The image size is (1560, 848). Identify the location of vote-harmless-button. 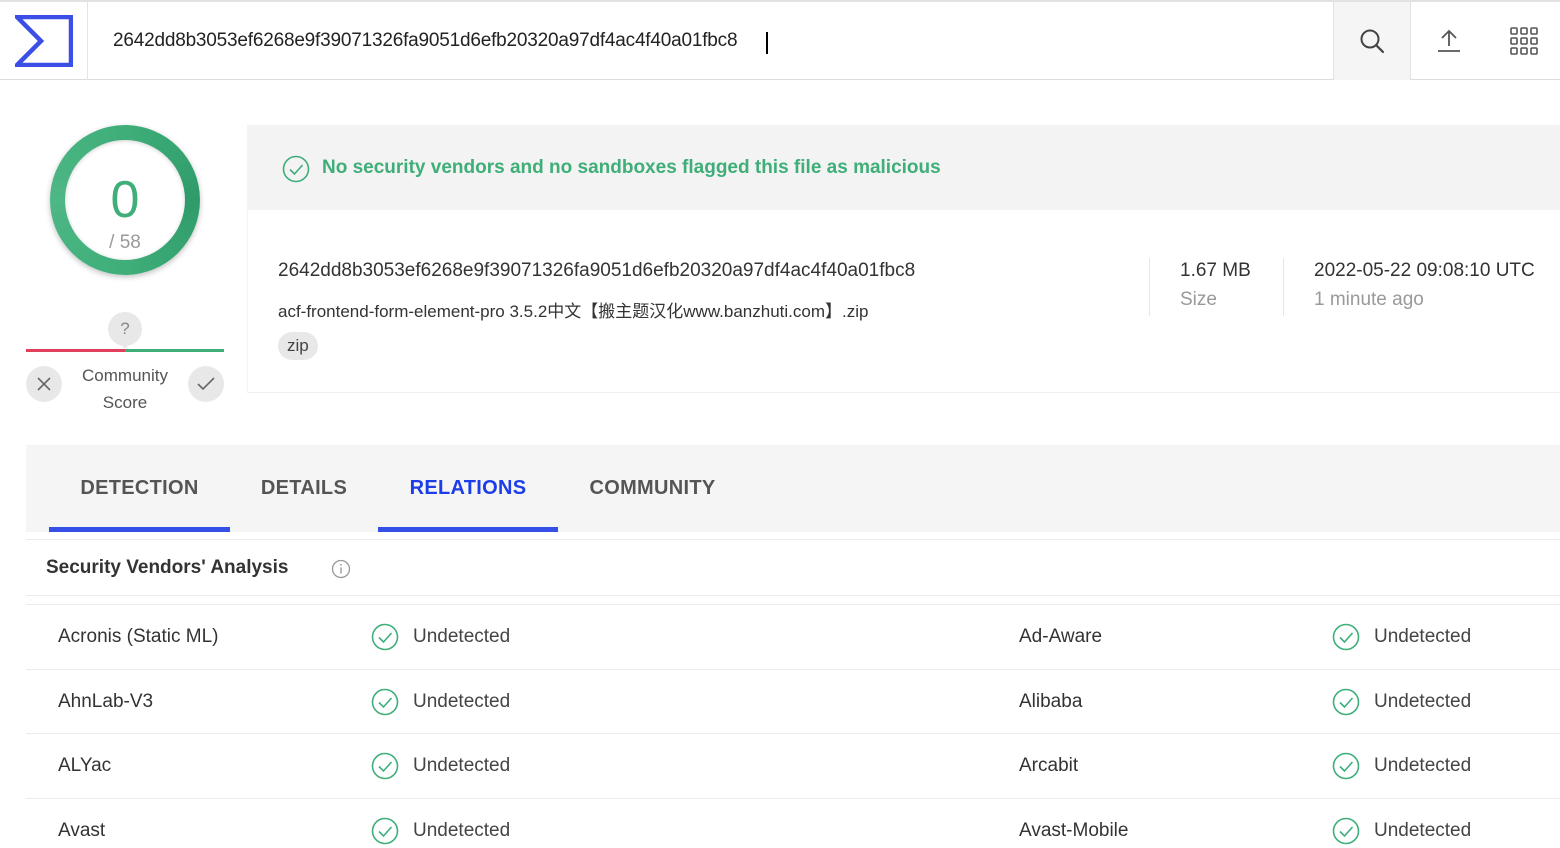
(206, 384).